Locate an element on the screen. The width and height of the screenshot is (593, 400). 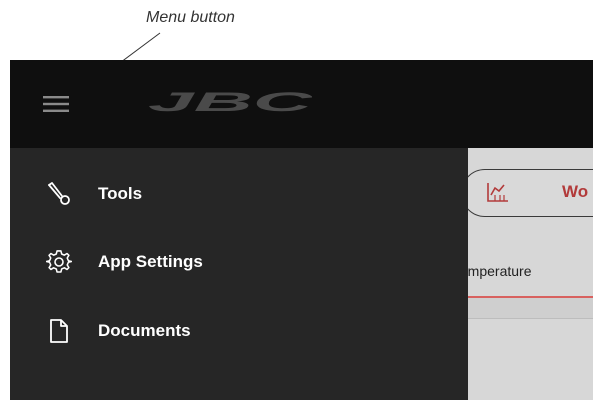
jbc-logo: JBC is located at coordinates (230, 102).